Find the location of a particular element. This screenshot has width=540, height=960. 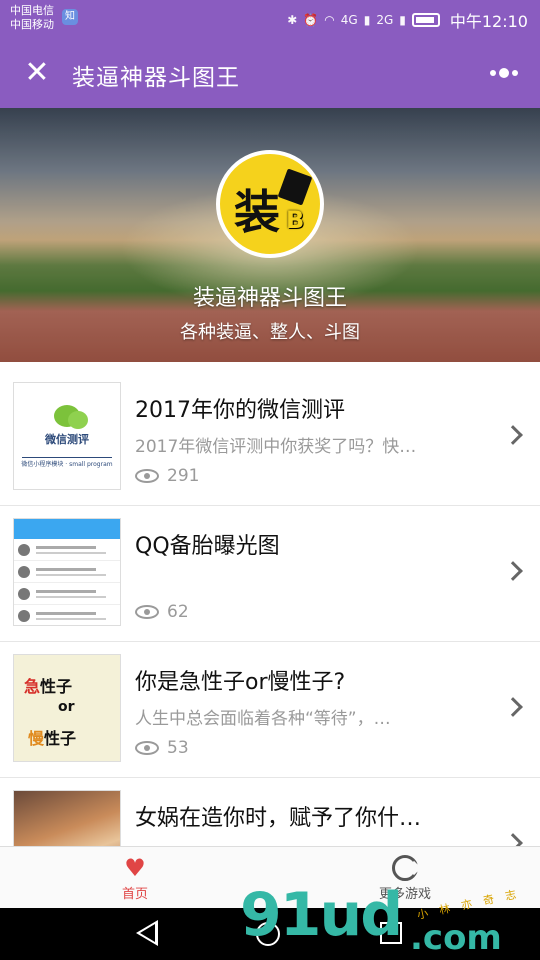

wifi-icon: ◠ is located at coordinates (329, 20).